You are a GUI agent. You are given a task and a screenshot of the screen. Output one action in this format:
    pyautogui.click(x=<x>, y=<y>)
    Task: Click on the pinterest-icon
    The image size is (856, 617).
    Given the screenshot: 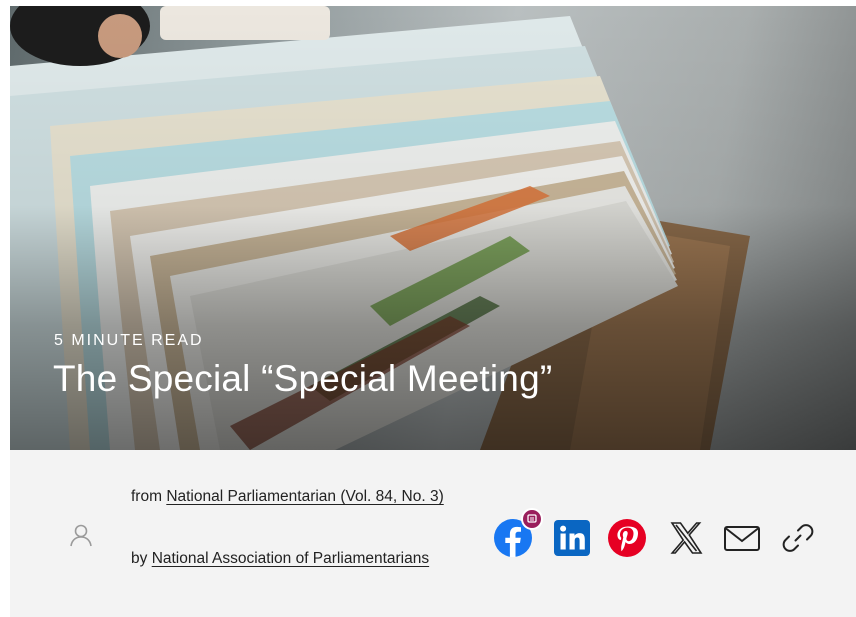 What is the action you would take?
    pyautogui.click(x=627, y=538)
    